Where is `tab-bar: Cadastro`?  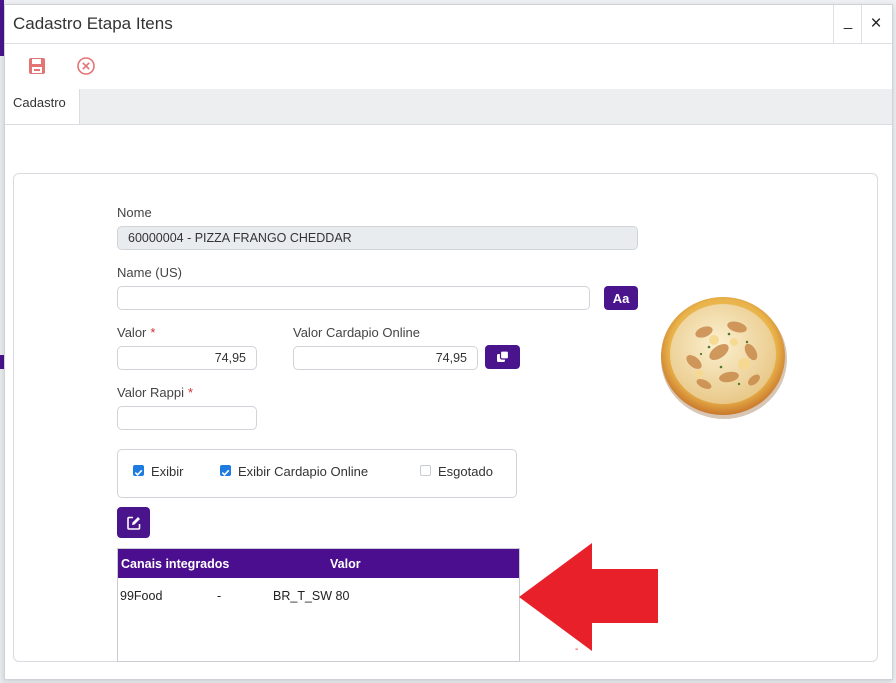
tab-bar: Cadastro is located at coordinates (448, 107).